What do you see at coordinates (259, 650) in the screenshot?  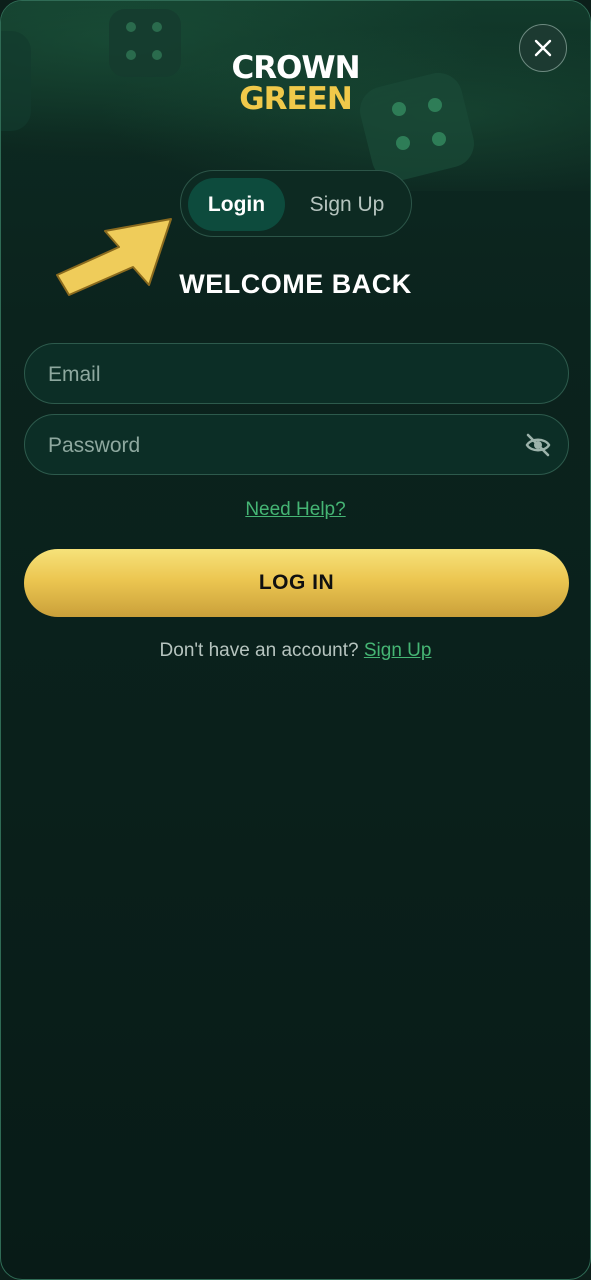 I see `signup-prompt-text: Don't have an account?` at bounding box center [259, 650].